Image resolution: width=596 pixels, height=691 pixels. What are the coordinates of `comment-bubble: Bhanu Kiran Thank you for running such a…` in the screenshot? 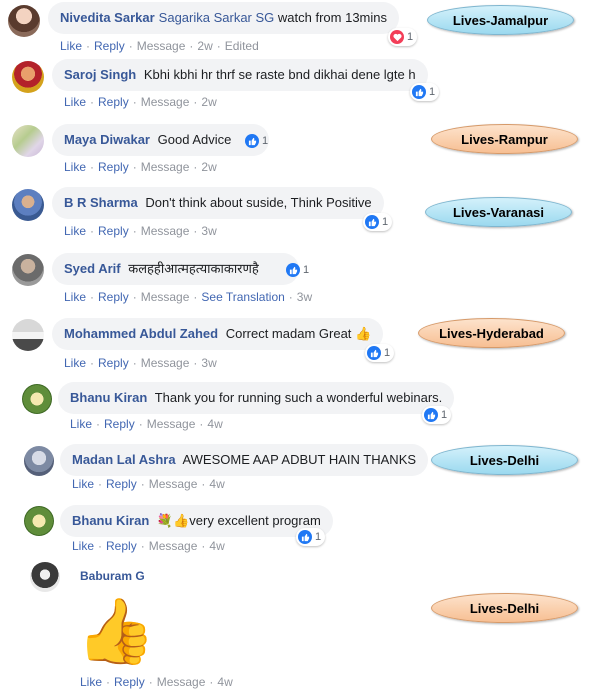 It's located at (256, 398).